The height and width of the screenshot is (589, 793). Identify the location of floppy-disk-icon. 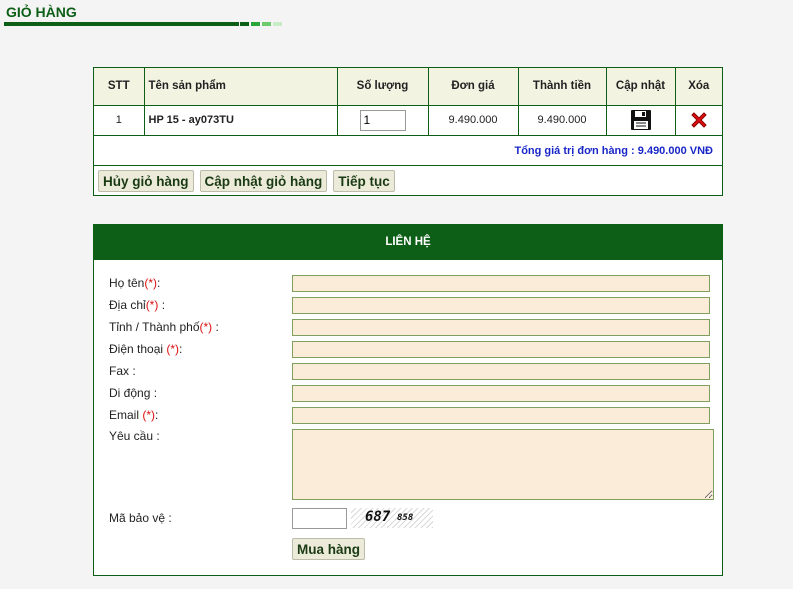
(641, 120).